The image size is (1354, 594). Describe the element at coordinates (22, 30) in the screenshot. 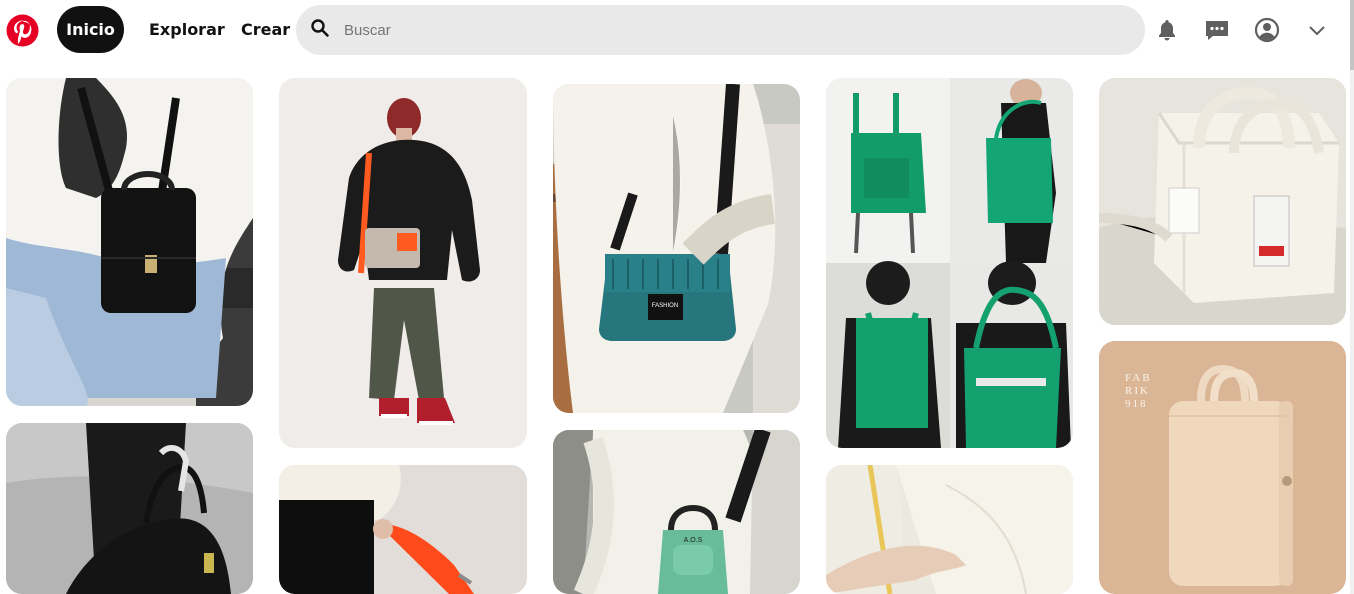

I see `pinterest-logo-icon` at that location.